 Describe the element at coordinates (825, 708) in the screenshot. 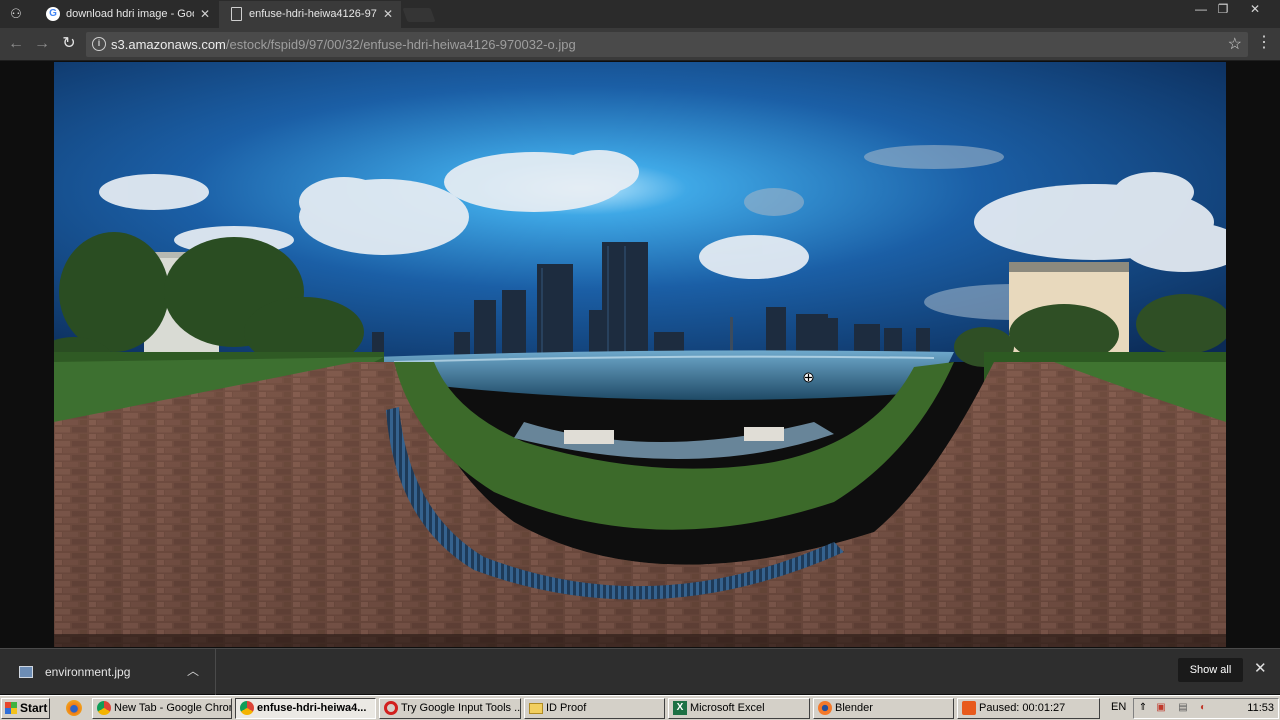

I see `blender-icon` at that location.